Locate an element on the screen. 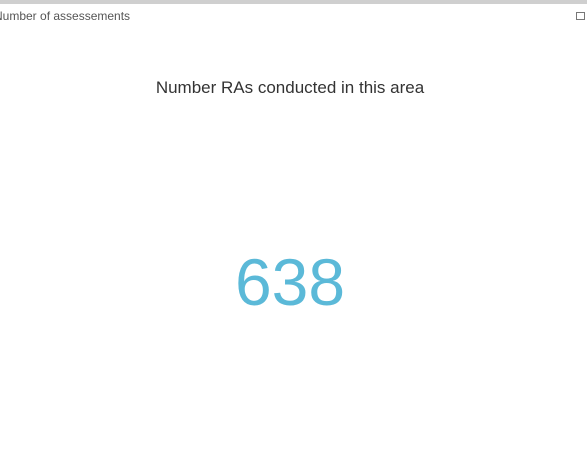 The width and height of the screenshot is (587, 461). maximize-icon is located at coordinates (580, 16).